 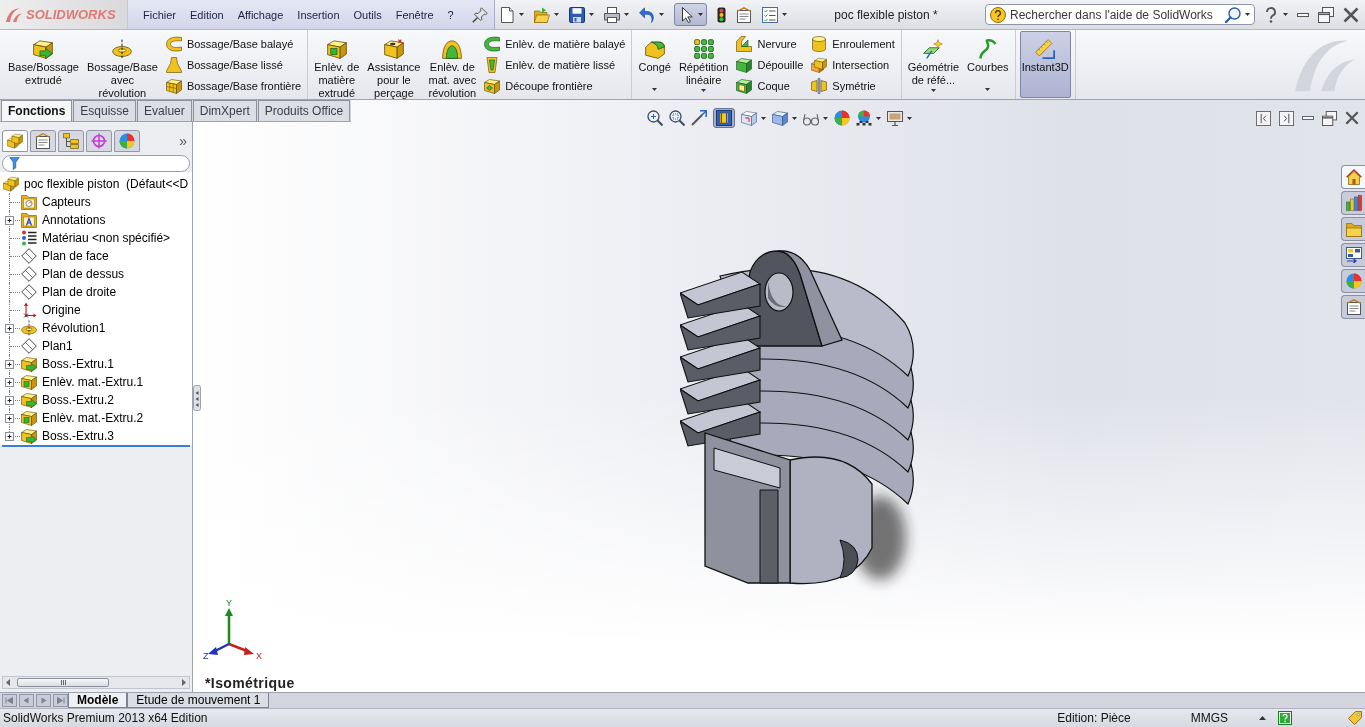 What do you see at coordinates (78, 364) in the screenshot?
I see `tree-item: Boss.-Extru.1` at bounding box center [78, 364].